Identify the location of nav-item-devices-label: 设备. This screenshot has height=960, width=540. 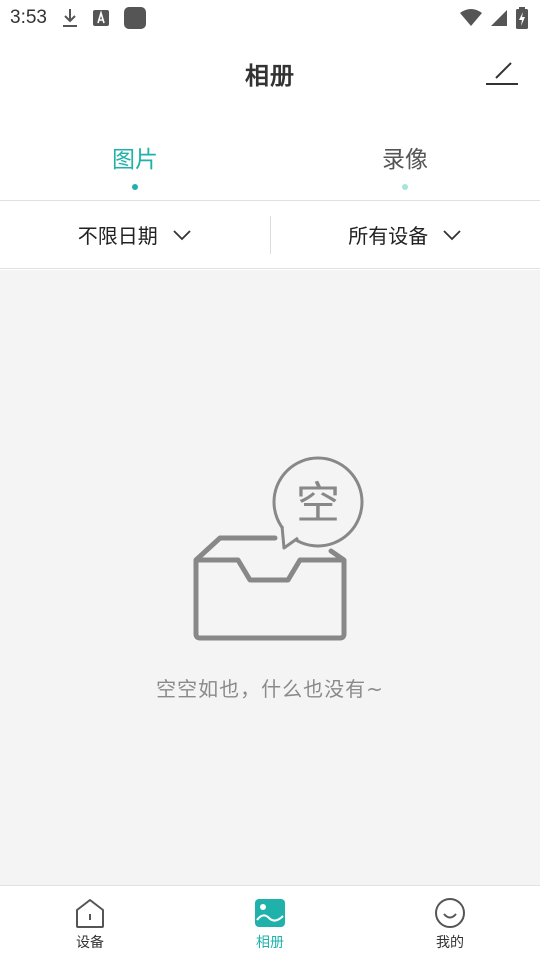
(90, 943).